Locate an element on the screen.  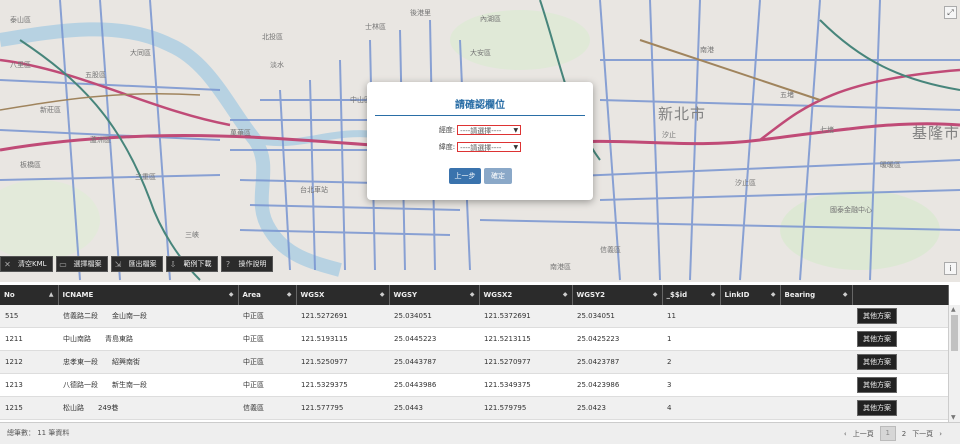
table-cell: 25.0443787 is located at coordinates (434, 362).